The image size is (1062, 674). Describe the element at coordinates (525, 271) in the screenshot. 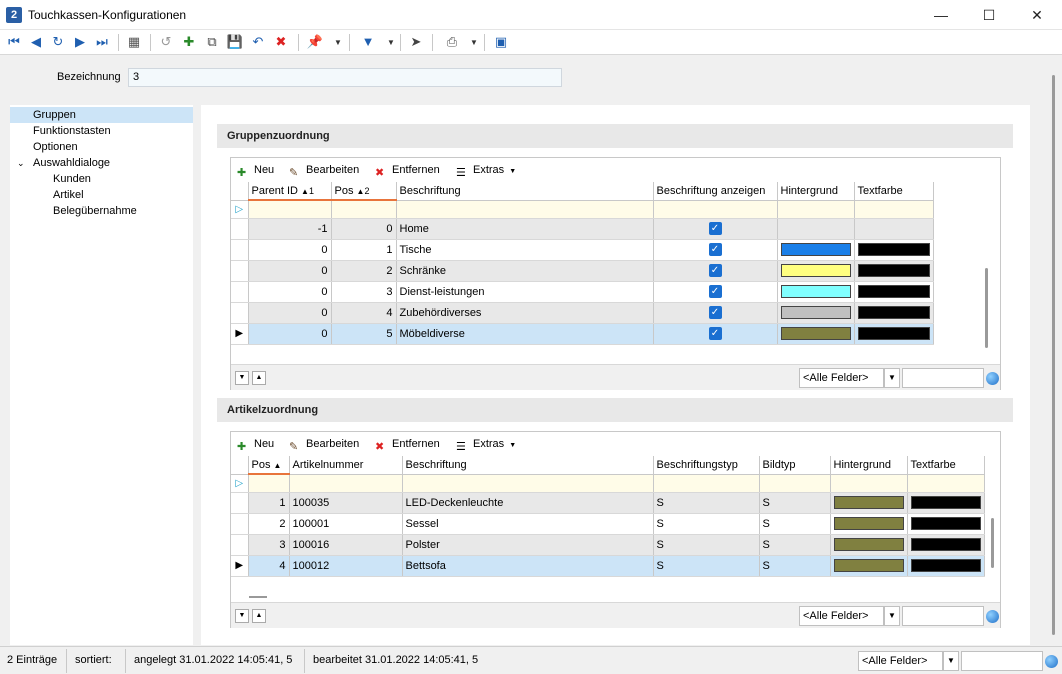

I see `cell-beschriftung: Schränke` at that location.